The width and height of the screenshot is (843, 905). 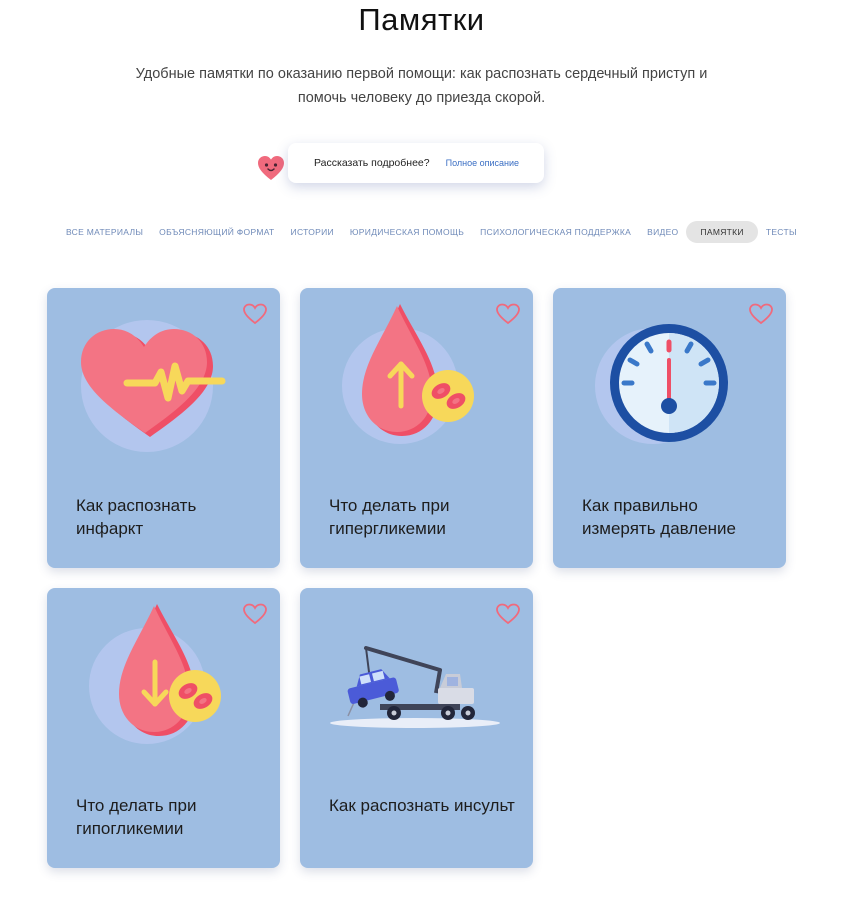 What do you see at coordinates (416, 428) in the screenshot?
I see `memo-card-hyperglycemia: Что делать при гипергликемии` at bounding box center [416, 428].